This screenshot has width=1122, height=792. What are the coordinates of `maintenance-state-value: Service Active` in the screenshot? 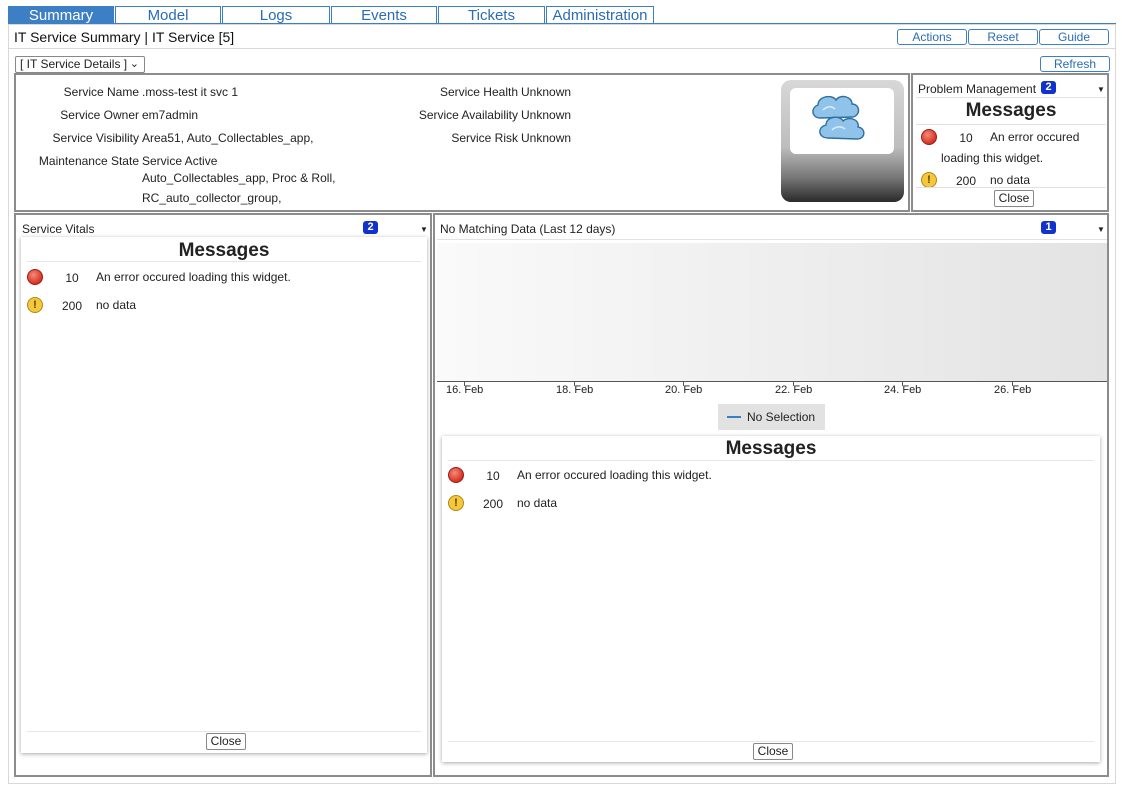 It's located at (180, 161).